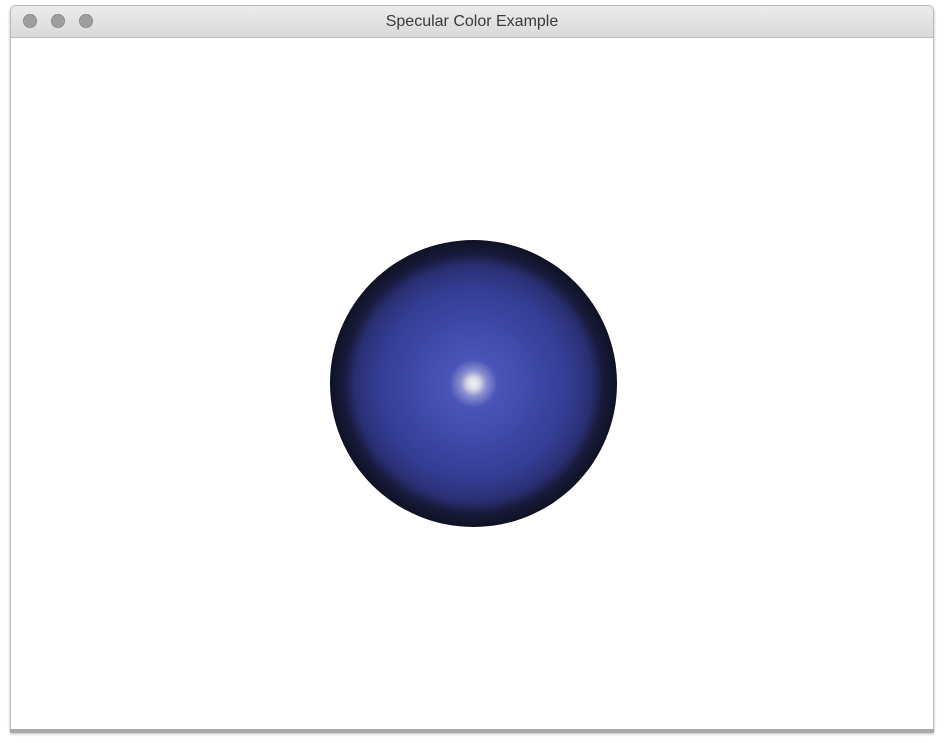 This screenshot has height=743, width=944. I want to click on window-title: Specular Color Example, so click(472, 21).